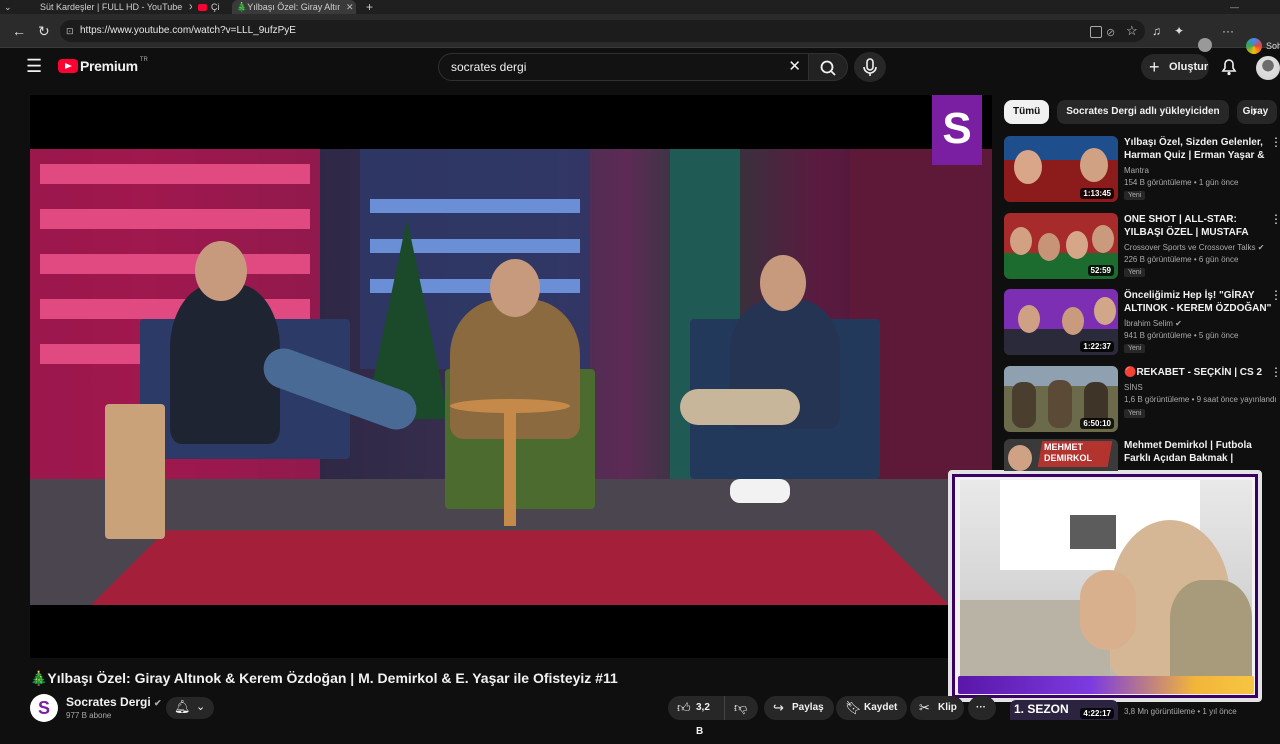 This screenshot has height=744, width=1280. What do you see at coordinates (872, 708) in the screenshot?
I see `save-button: 🔖︎ Kaydet` at bounding box center [872, 708].